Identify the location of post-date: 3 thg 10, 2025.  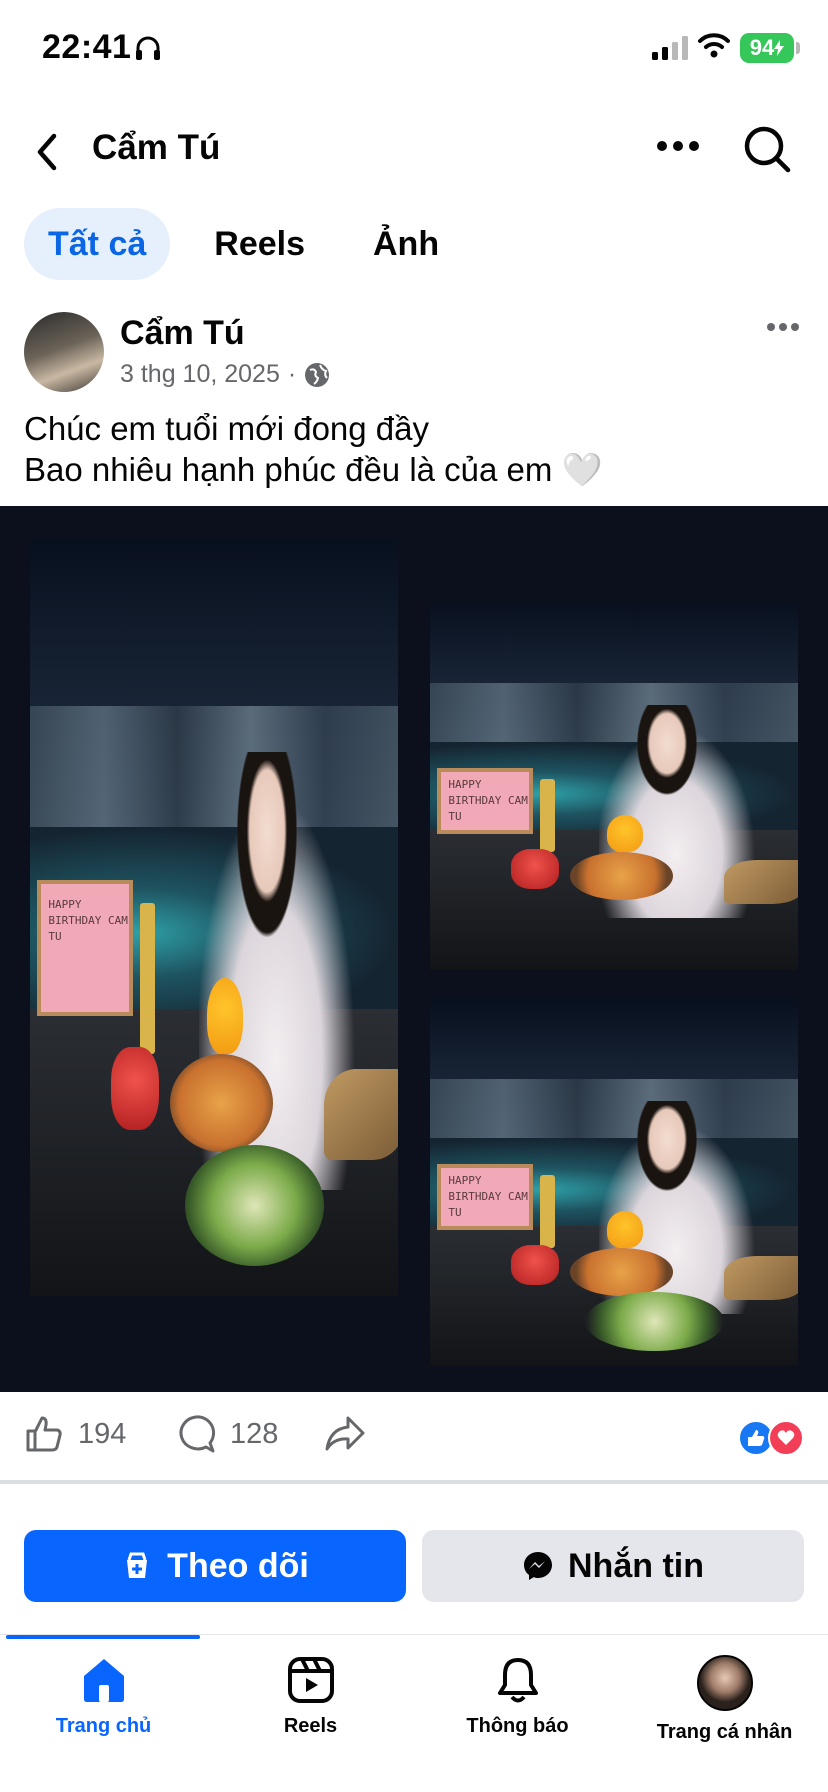
(200, 374).